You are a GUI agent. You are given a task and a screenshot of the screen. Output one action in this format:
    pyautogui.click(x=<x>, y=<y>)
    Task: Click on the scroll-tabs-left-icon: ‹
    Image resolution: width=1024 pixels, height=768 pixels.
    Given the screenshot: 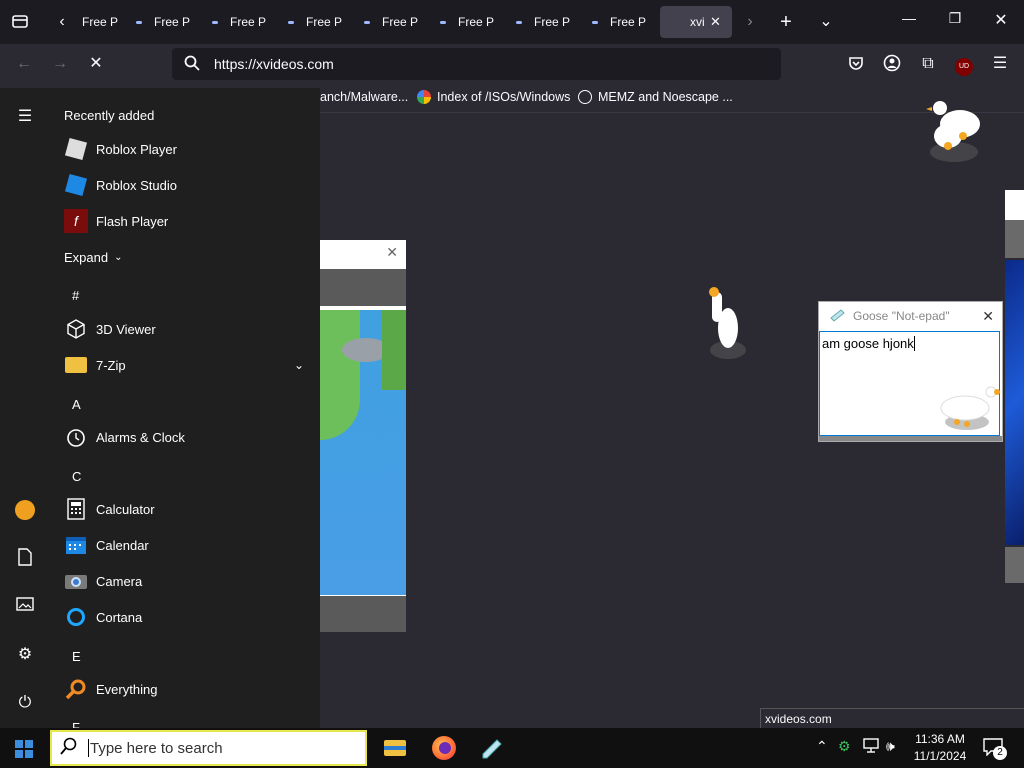 What is the action you would take?
    pyautogui.click(x=62, y=22)
    